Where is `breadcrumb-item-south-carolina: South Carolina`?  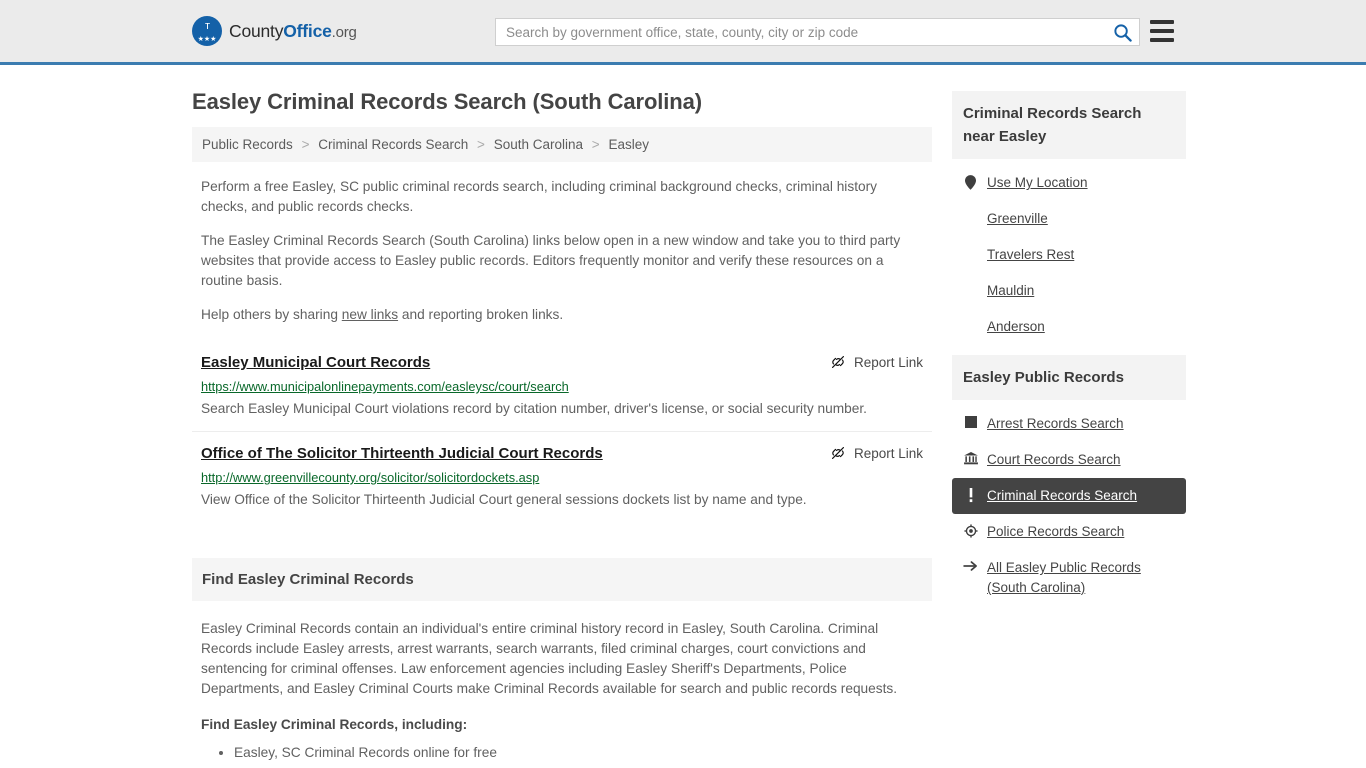
breadcrumb-item-south-carolina: South Carolina is located at coordinates (538, 144).